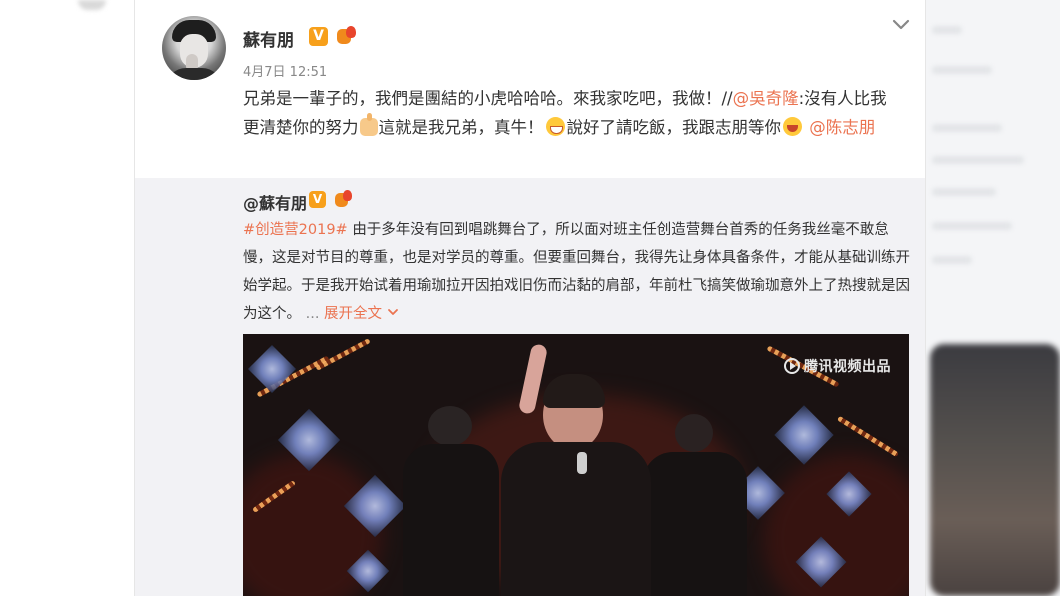  Describe the element at coordinates (993, 298) in the screenshot. I see `background-right` at that location.